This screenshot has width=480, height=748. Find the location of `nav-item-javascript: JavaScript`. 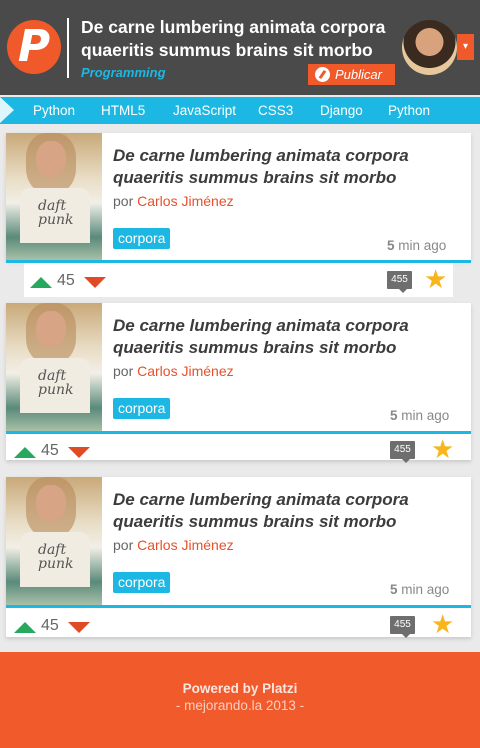

nav-item-javascript: JavaScript is located at coordinates (204, 110).